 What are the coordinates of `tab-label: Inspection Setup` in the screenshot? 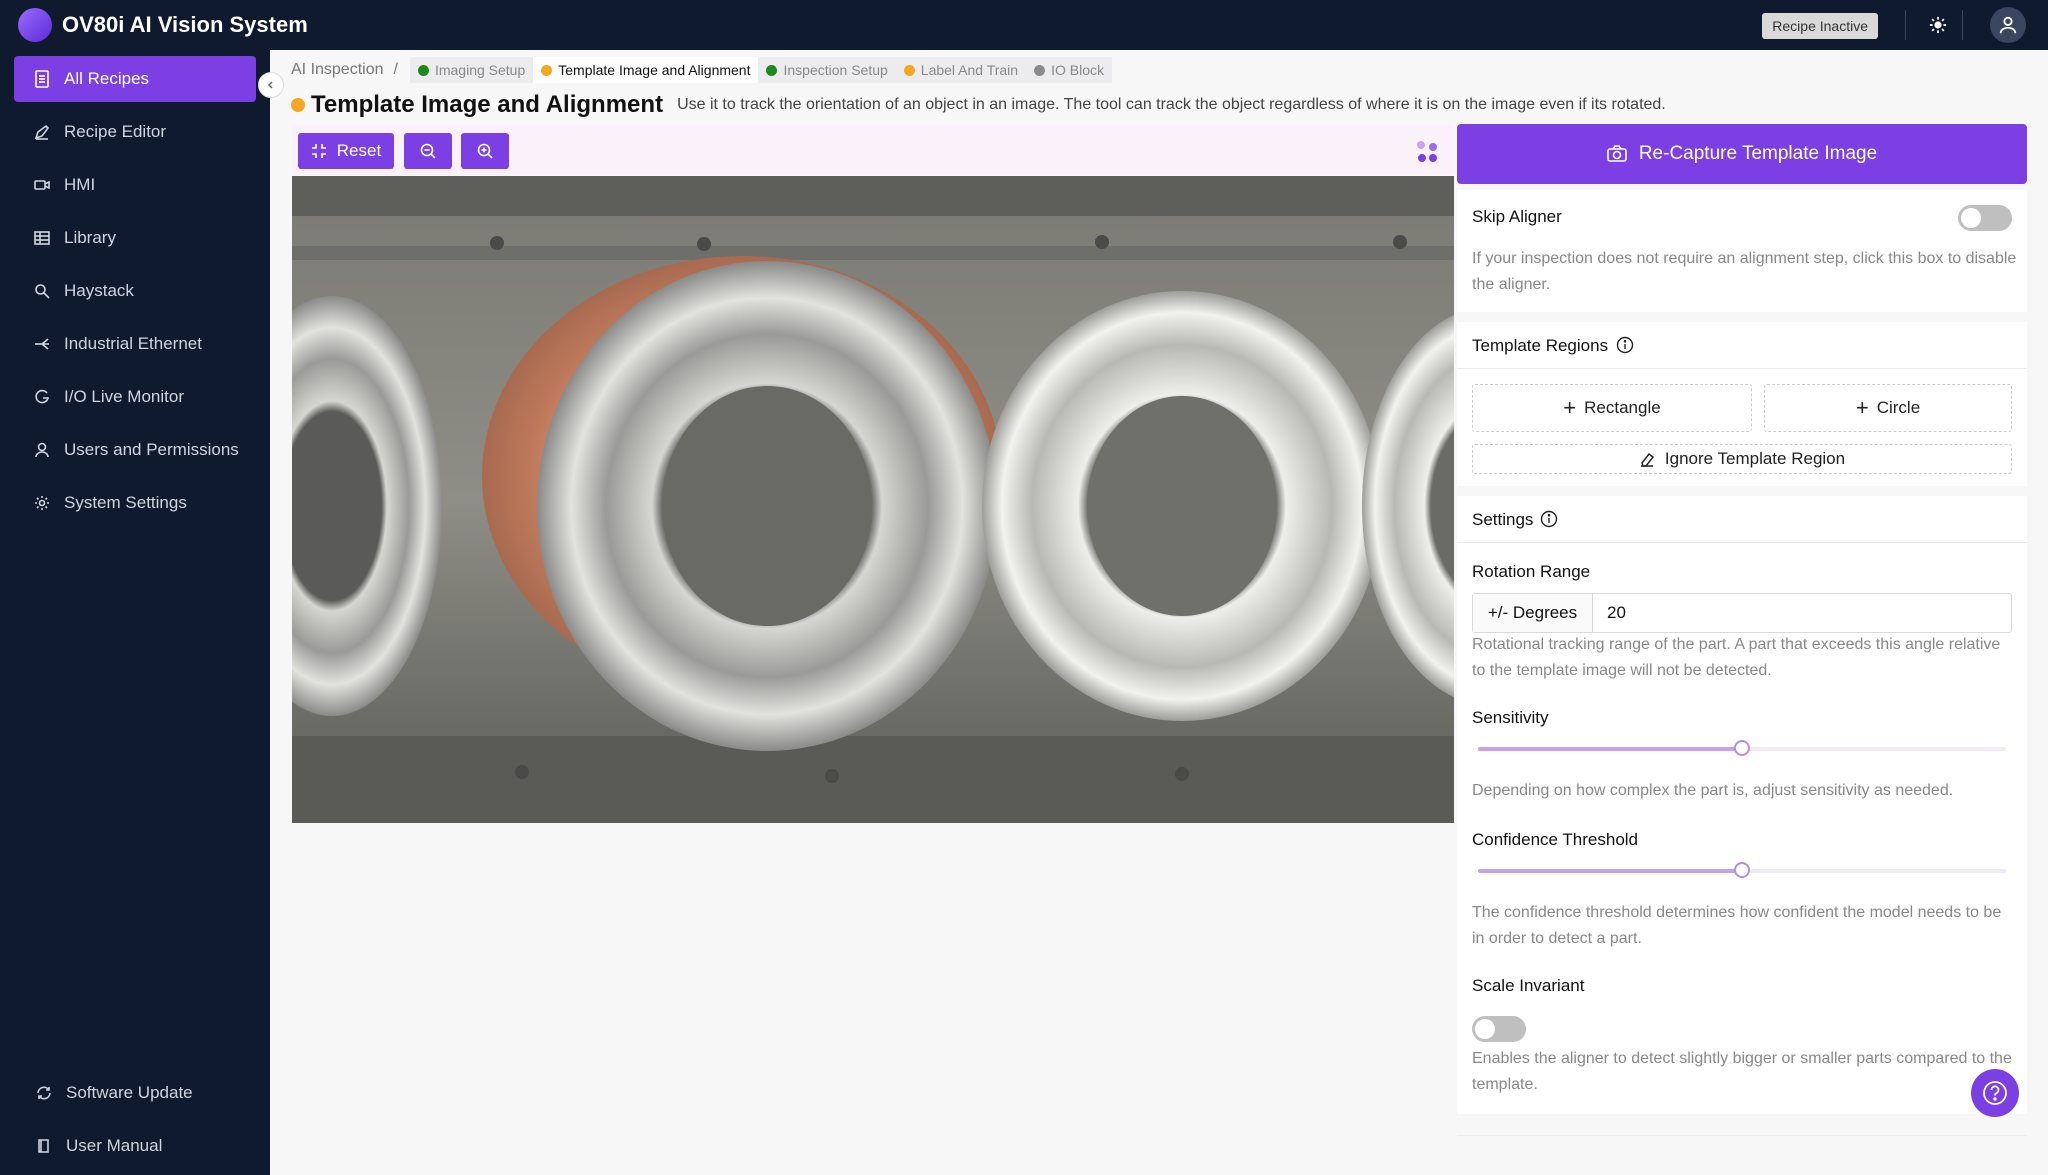 It's located at (835, 70).